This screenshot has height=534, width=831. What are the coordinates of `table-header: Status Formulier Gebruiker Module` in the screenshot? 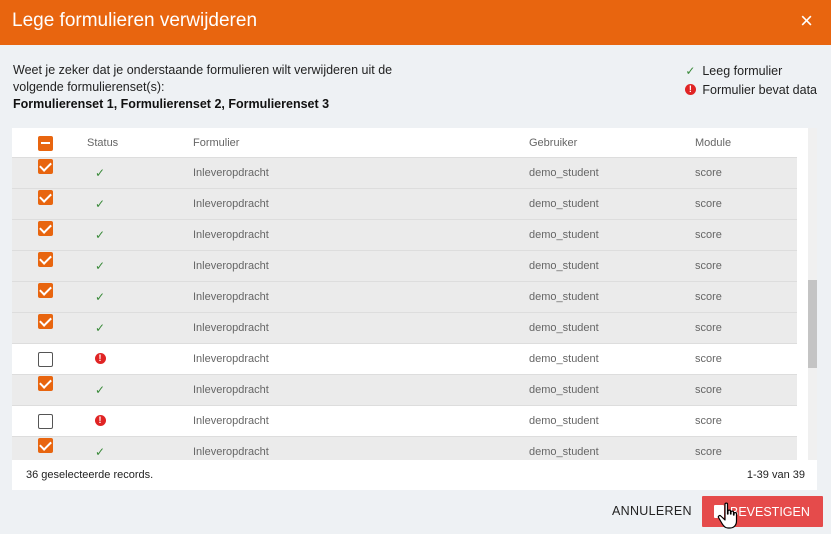 It's located at (404, 143).